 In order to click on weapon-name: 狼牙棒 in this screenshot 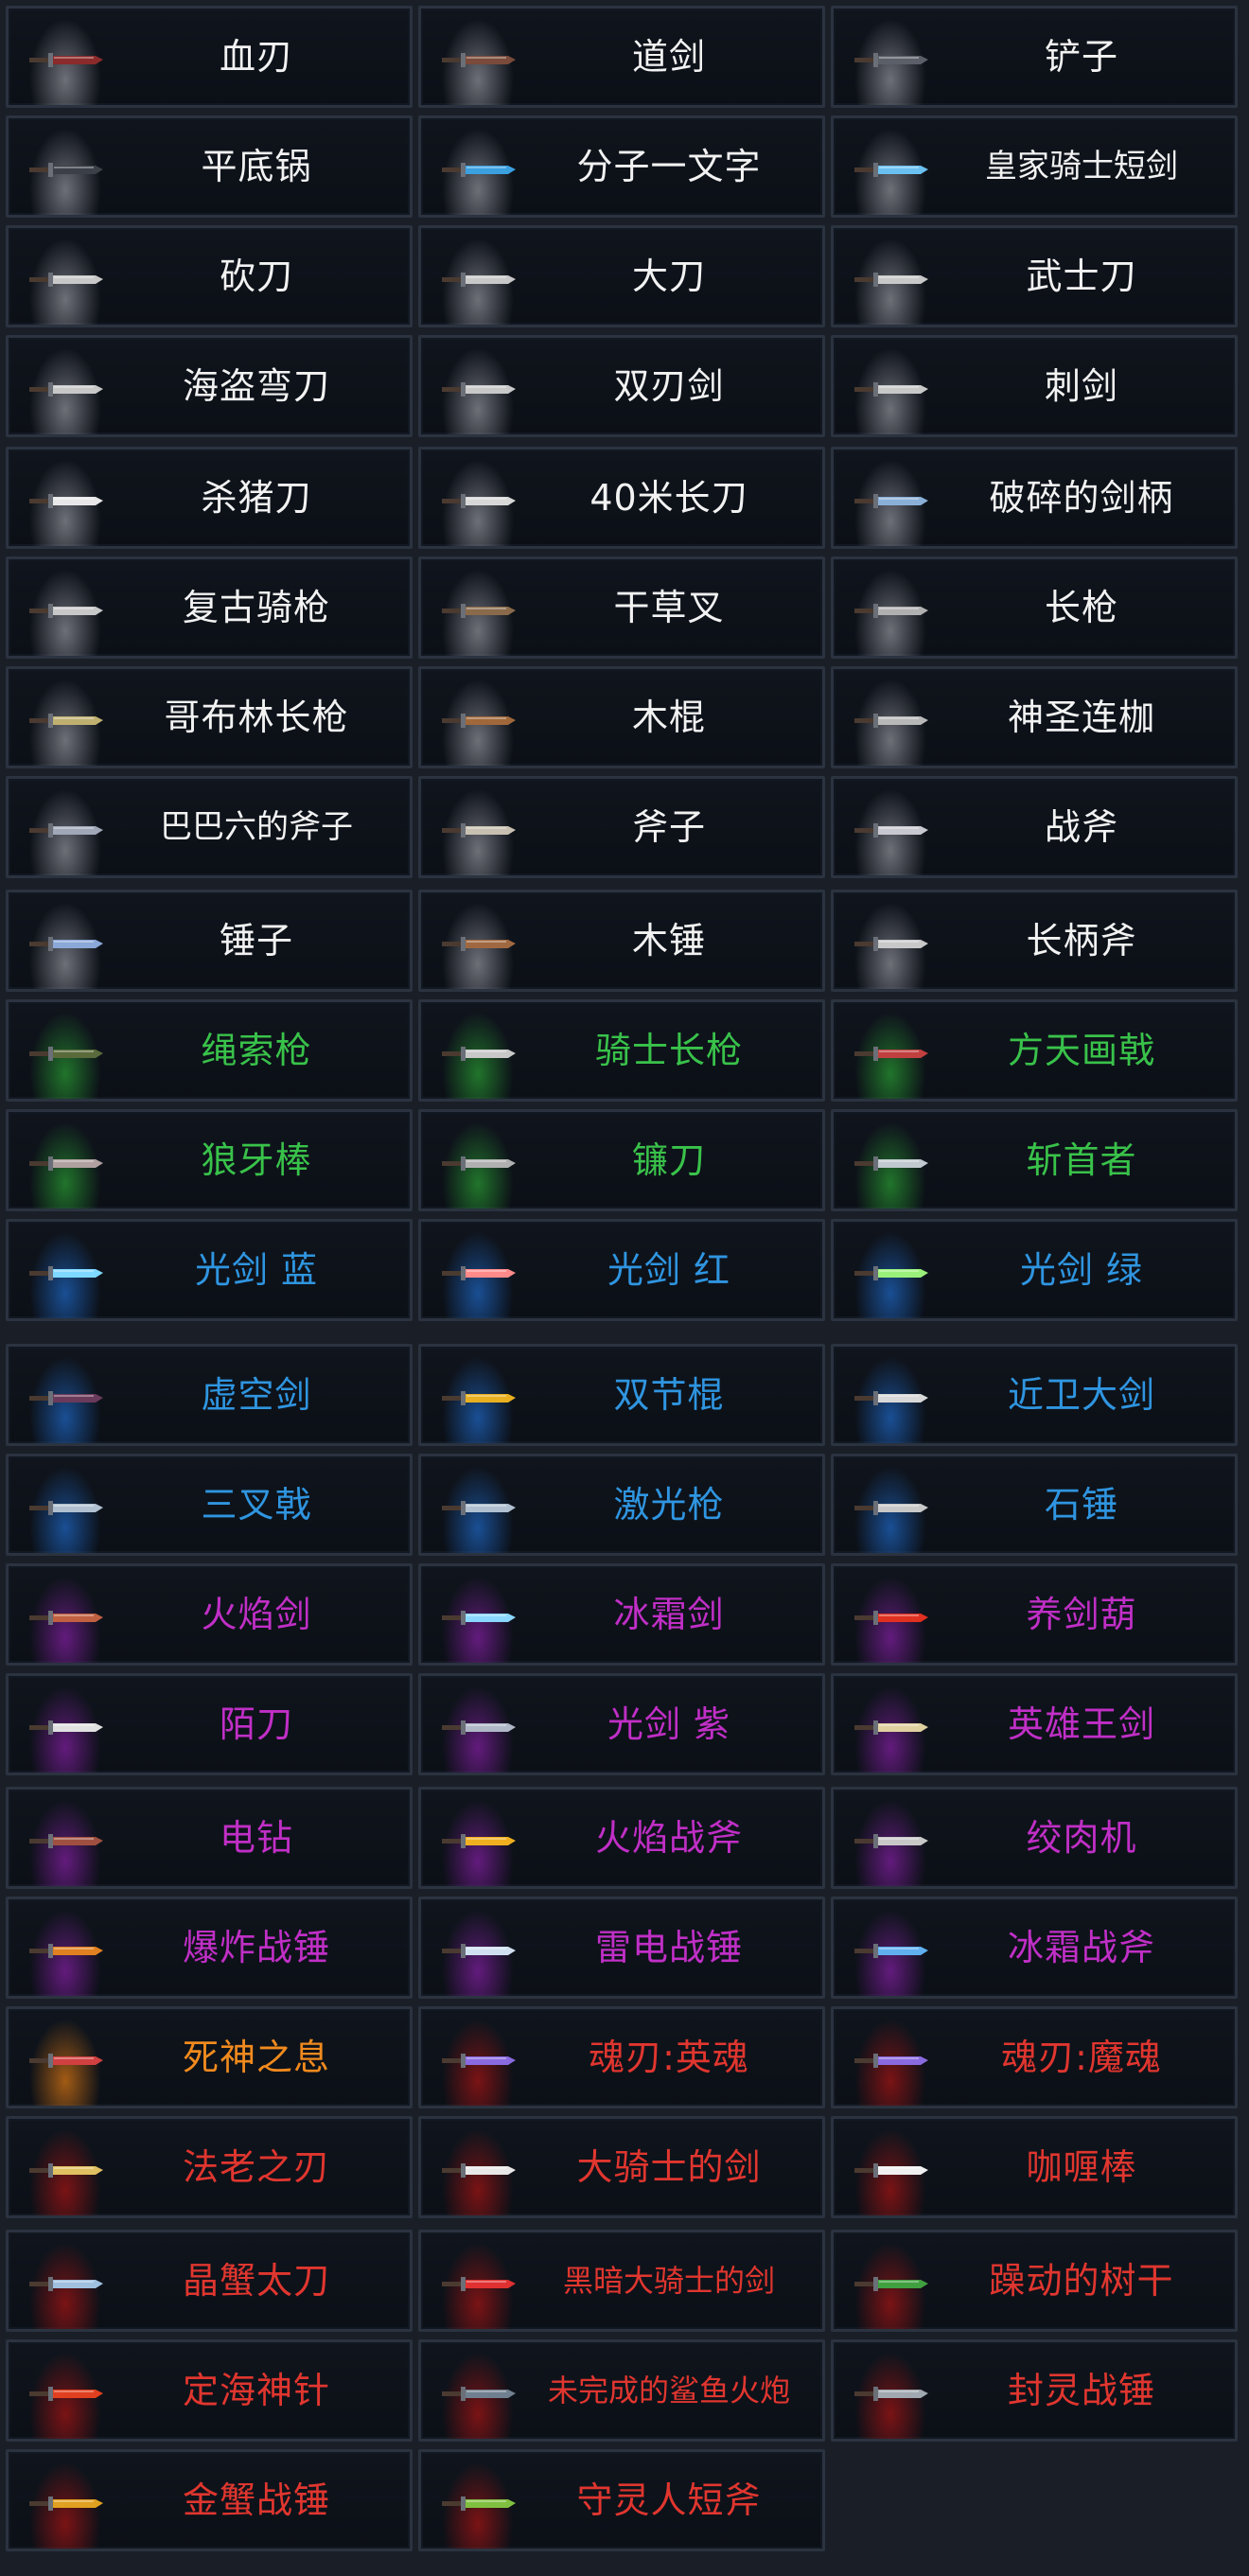, I will do `click(256, 1160)`.